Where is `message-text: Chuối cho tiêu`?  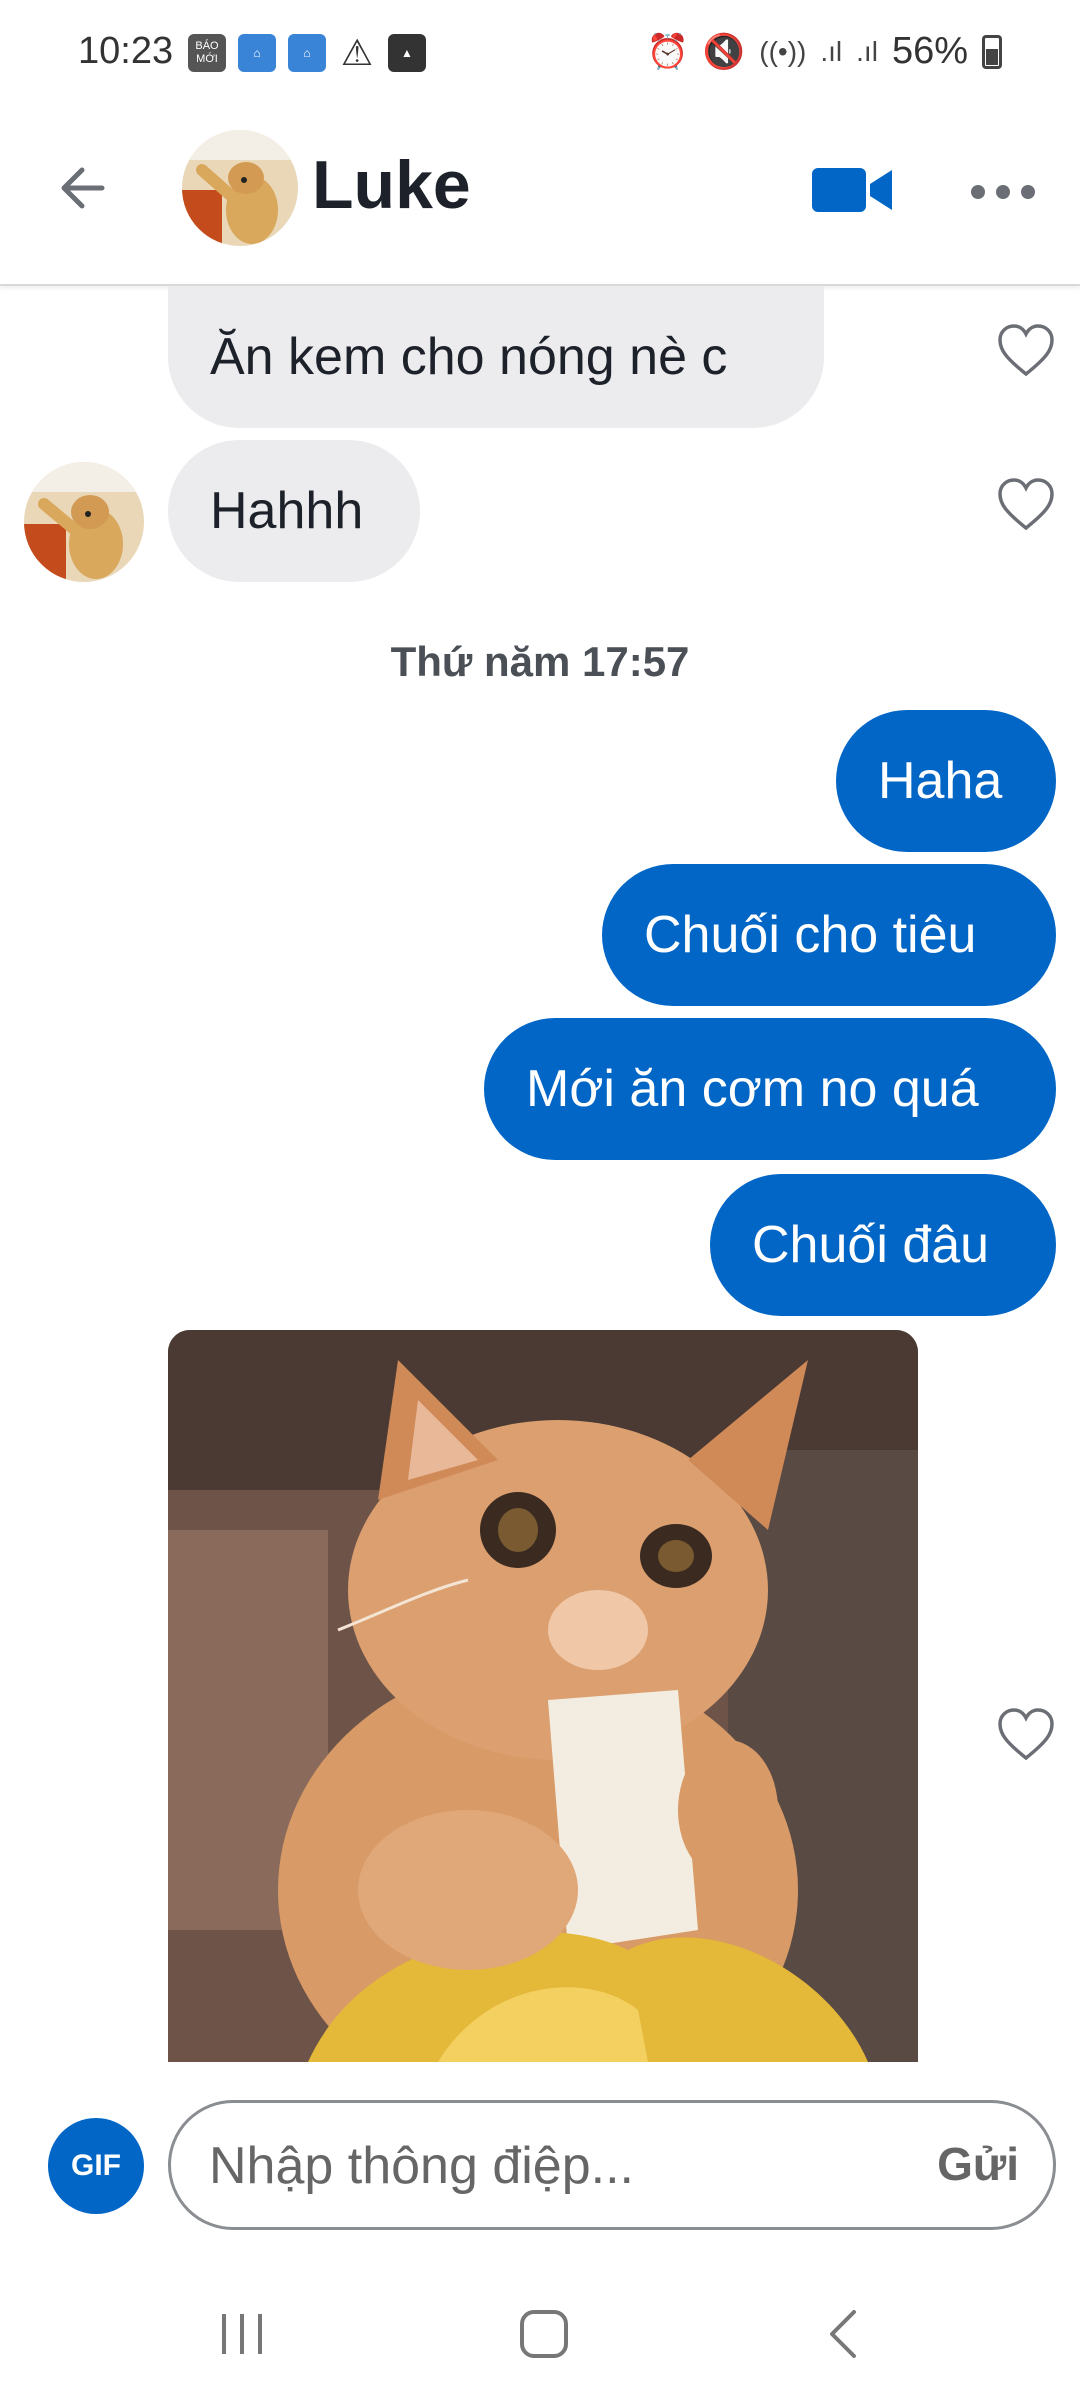
message-text: Chuối cho tiêu is located at coordinates (810, 935).